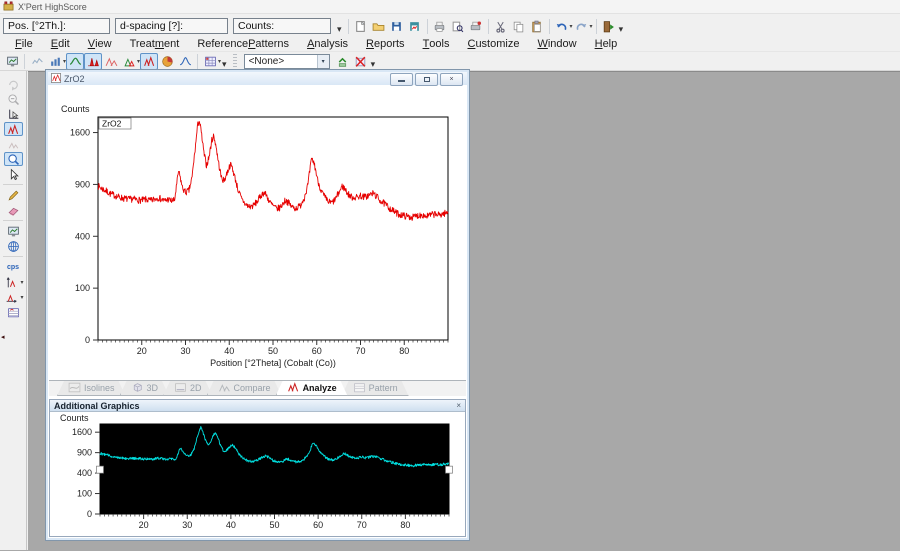  I want to click on tab-analyze-icon, so click(293, 388).